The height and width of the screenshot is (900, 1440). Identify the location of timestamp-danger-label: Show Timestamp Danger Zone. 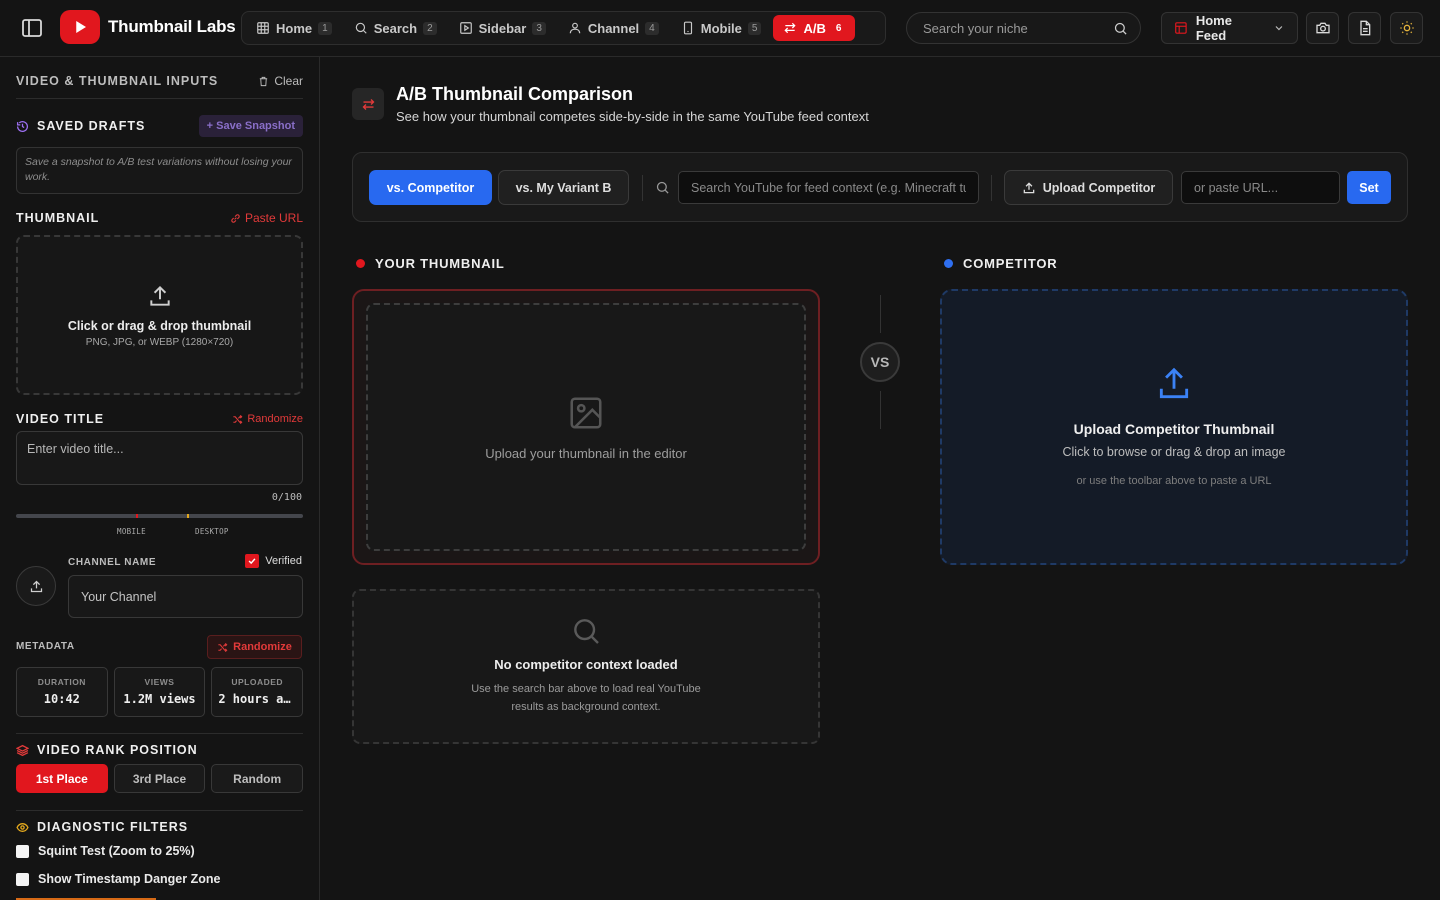
(129, 879).